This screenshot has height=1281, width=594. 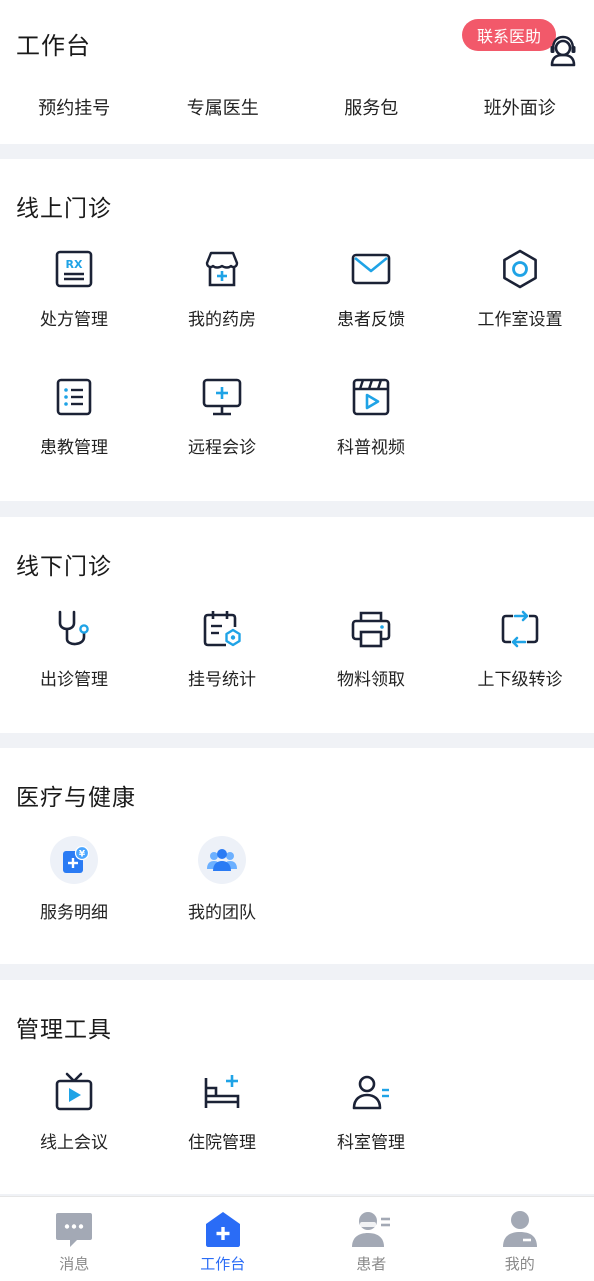 What do you see at coordinates (371, 397) in the screenshot?
I see `video-clapper-icon` at bounding box center [371, 397].